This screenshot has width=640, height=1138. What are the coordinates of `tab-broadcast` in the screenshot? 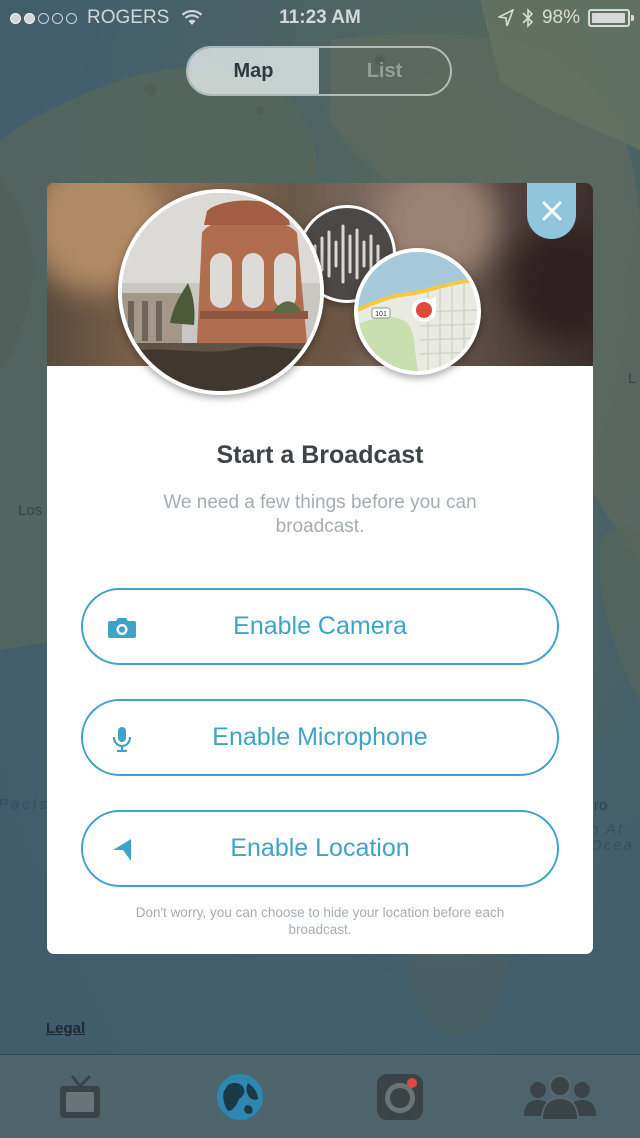 It's located at (400, 1096).